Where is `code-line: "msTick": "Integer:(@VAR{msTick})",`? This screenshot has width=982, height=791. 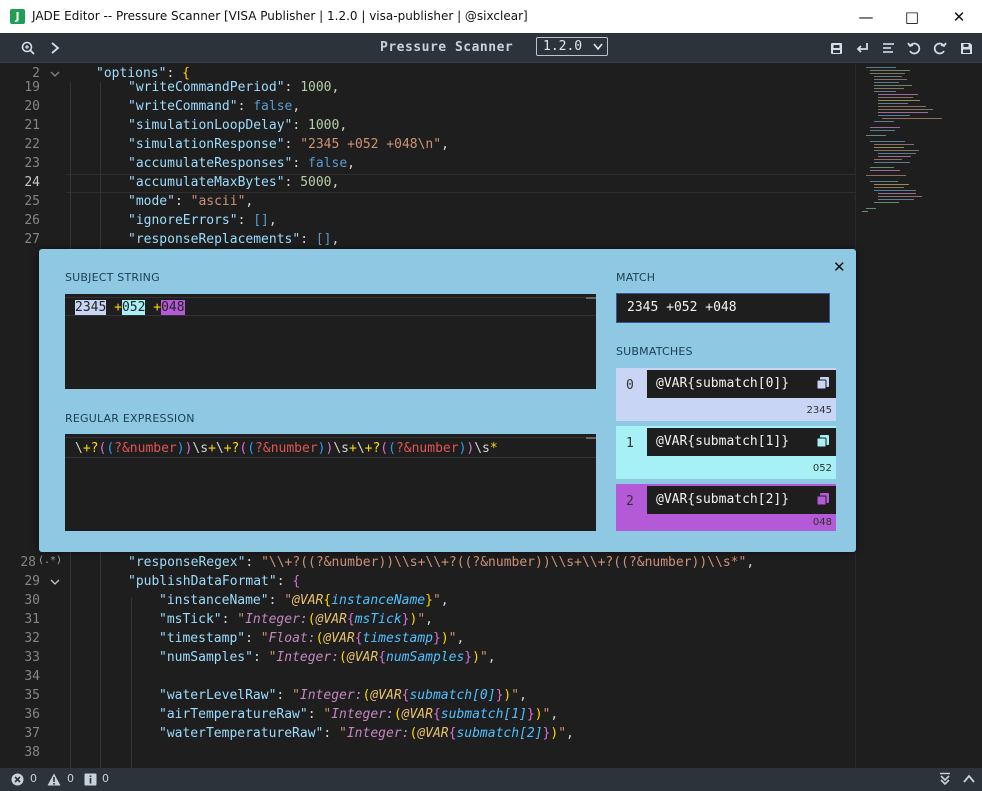 code-line: "msTick": "Integer:(@VAR{msTick})", is located at coordinates (296, 619).